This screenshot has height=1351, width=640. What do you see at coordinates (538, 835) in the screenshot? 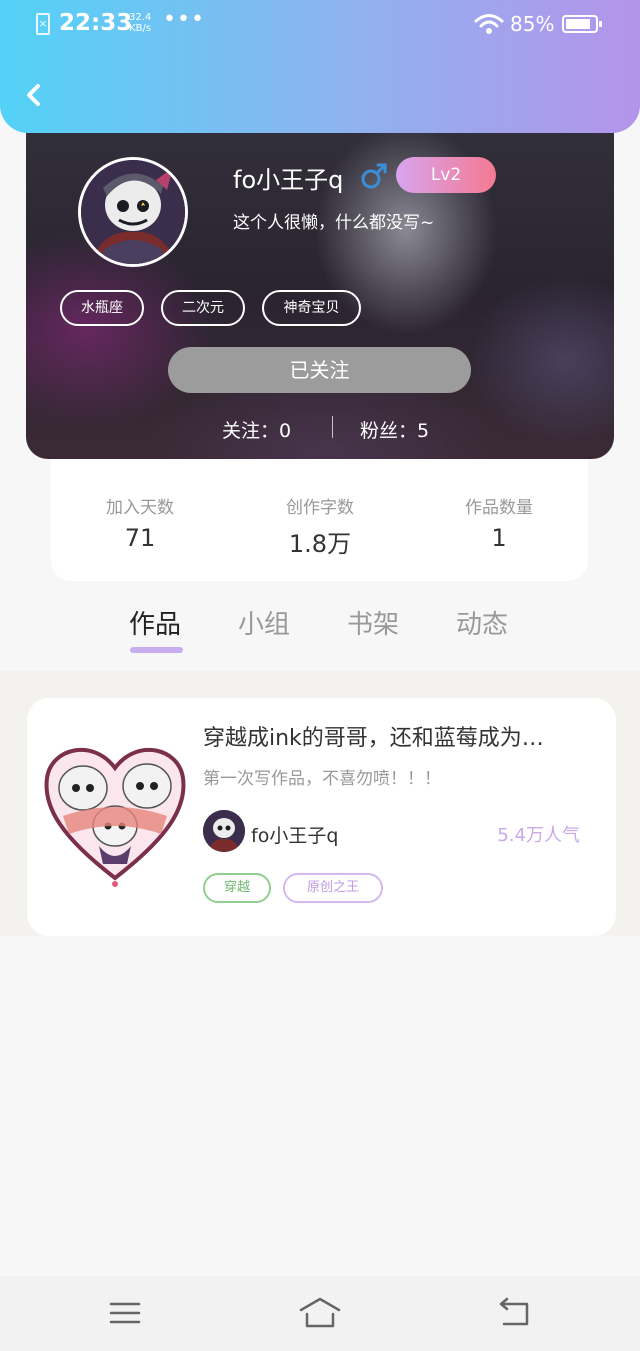
I see `popularity-count: 5.4万人气` at bounding box center [538, 835].